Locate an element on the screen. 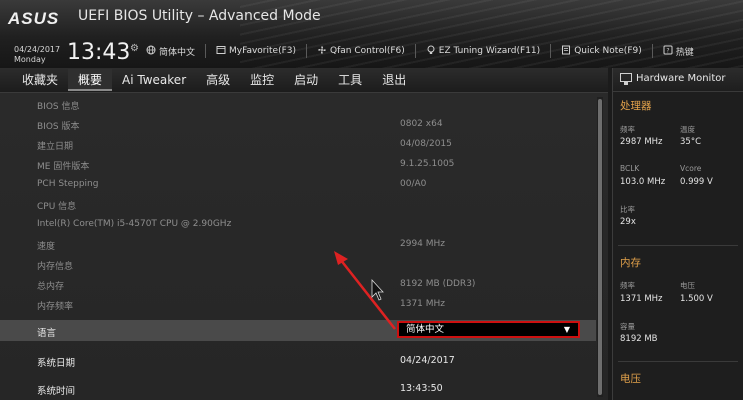 This screenshot has height=400, width=743. ez-tuning-wizard-button: EZ Tuning Wizard(F11) is located at coordinates (483, 51).